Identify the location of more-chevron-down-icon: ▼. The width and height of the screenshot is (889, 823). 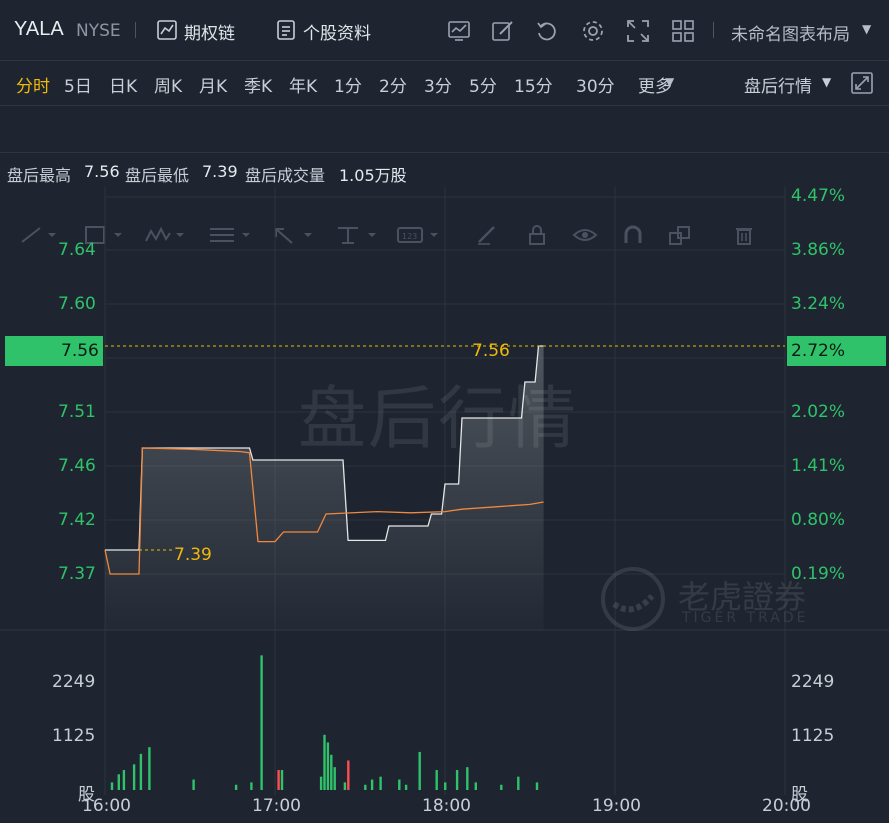
(669, 82).